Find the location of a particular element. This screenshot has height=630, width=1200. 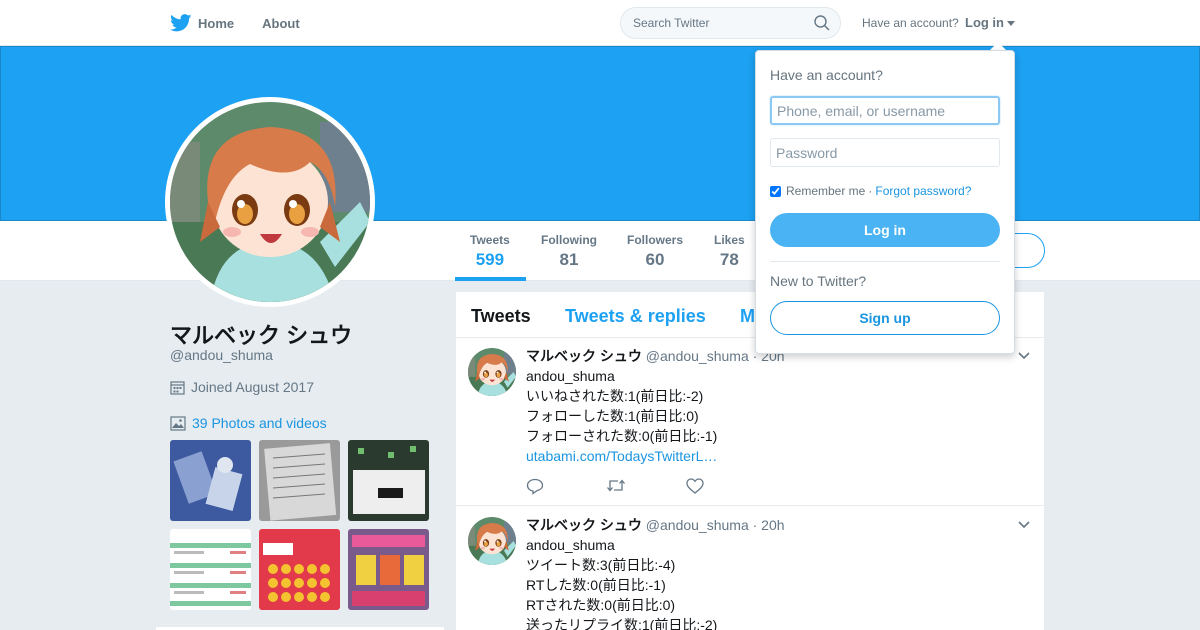

dropdown-divider is located at coordinates (885, 261).